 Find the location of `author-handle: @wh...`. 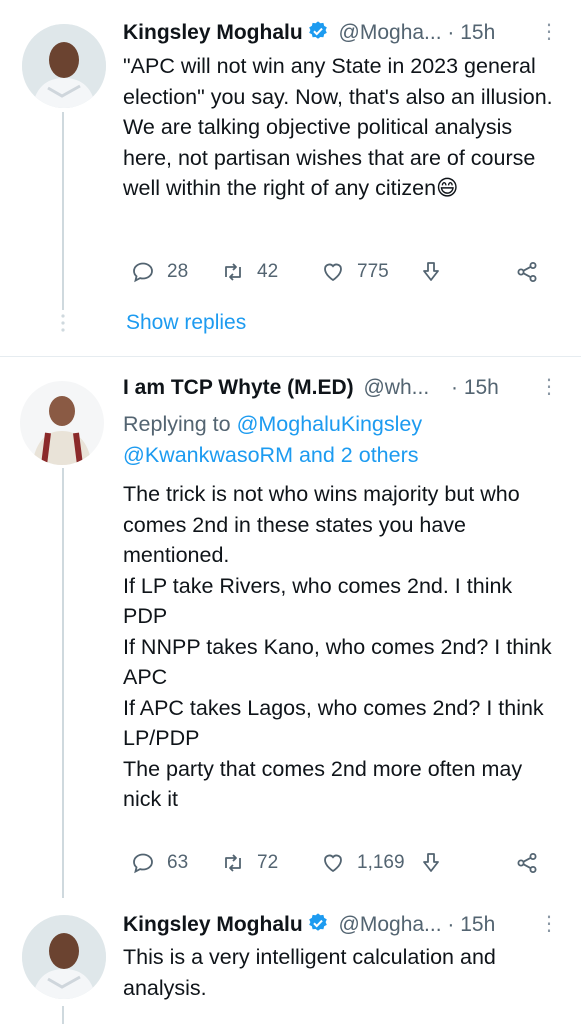

author-handle: @wh... is located at coordinates (396, 387).